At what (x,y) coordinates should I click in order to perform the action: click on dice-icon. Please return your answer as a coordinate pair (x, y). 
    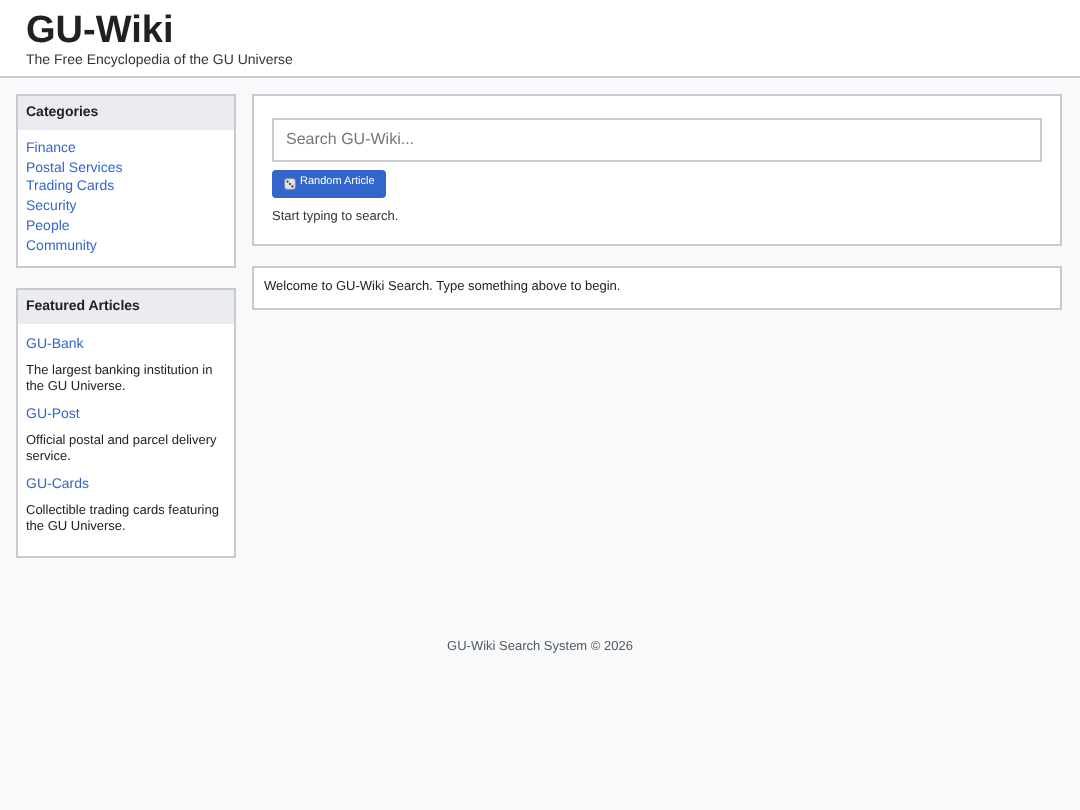
    Looking at the image, I should click on (290, 183).